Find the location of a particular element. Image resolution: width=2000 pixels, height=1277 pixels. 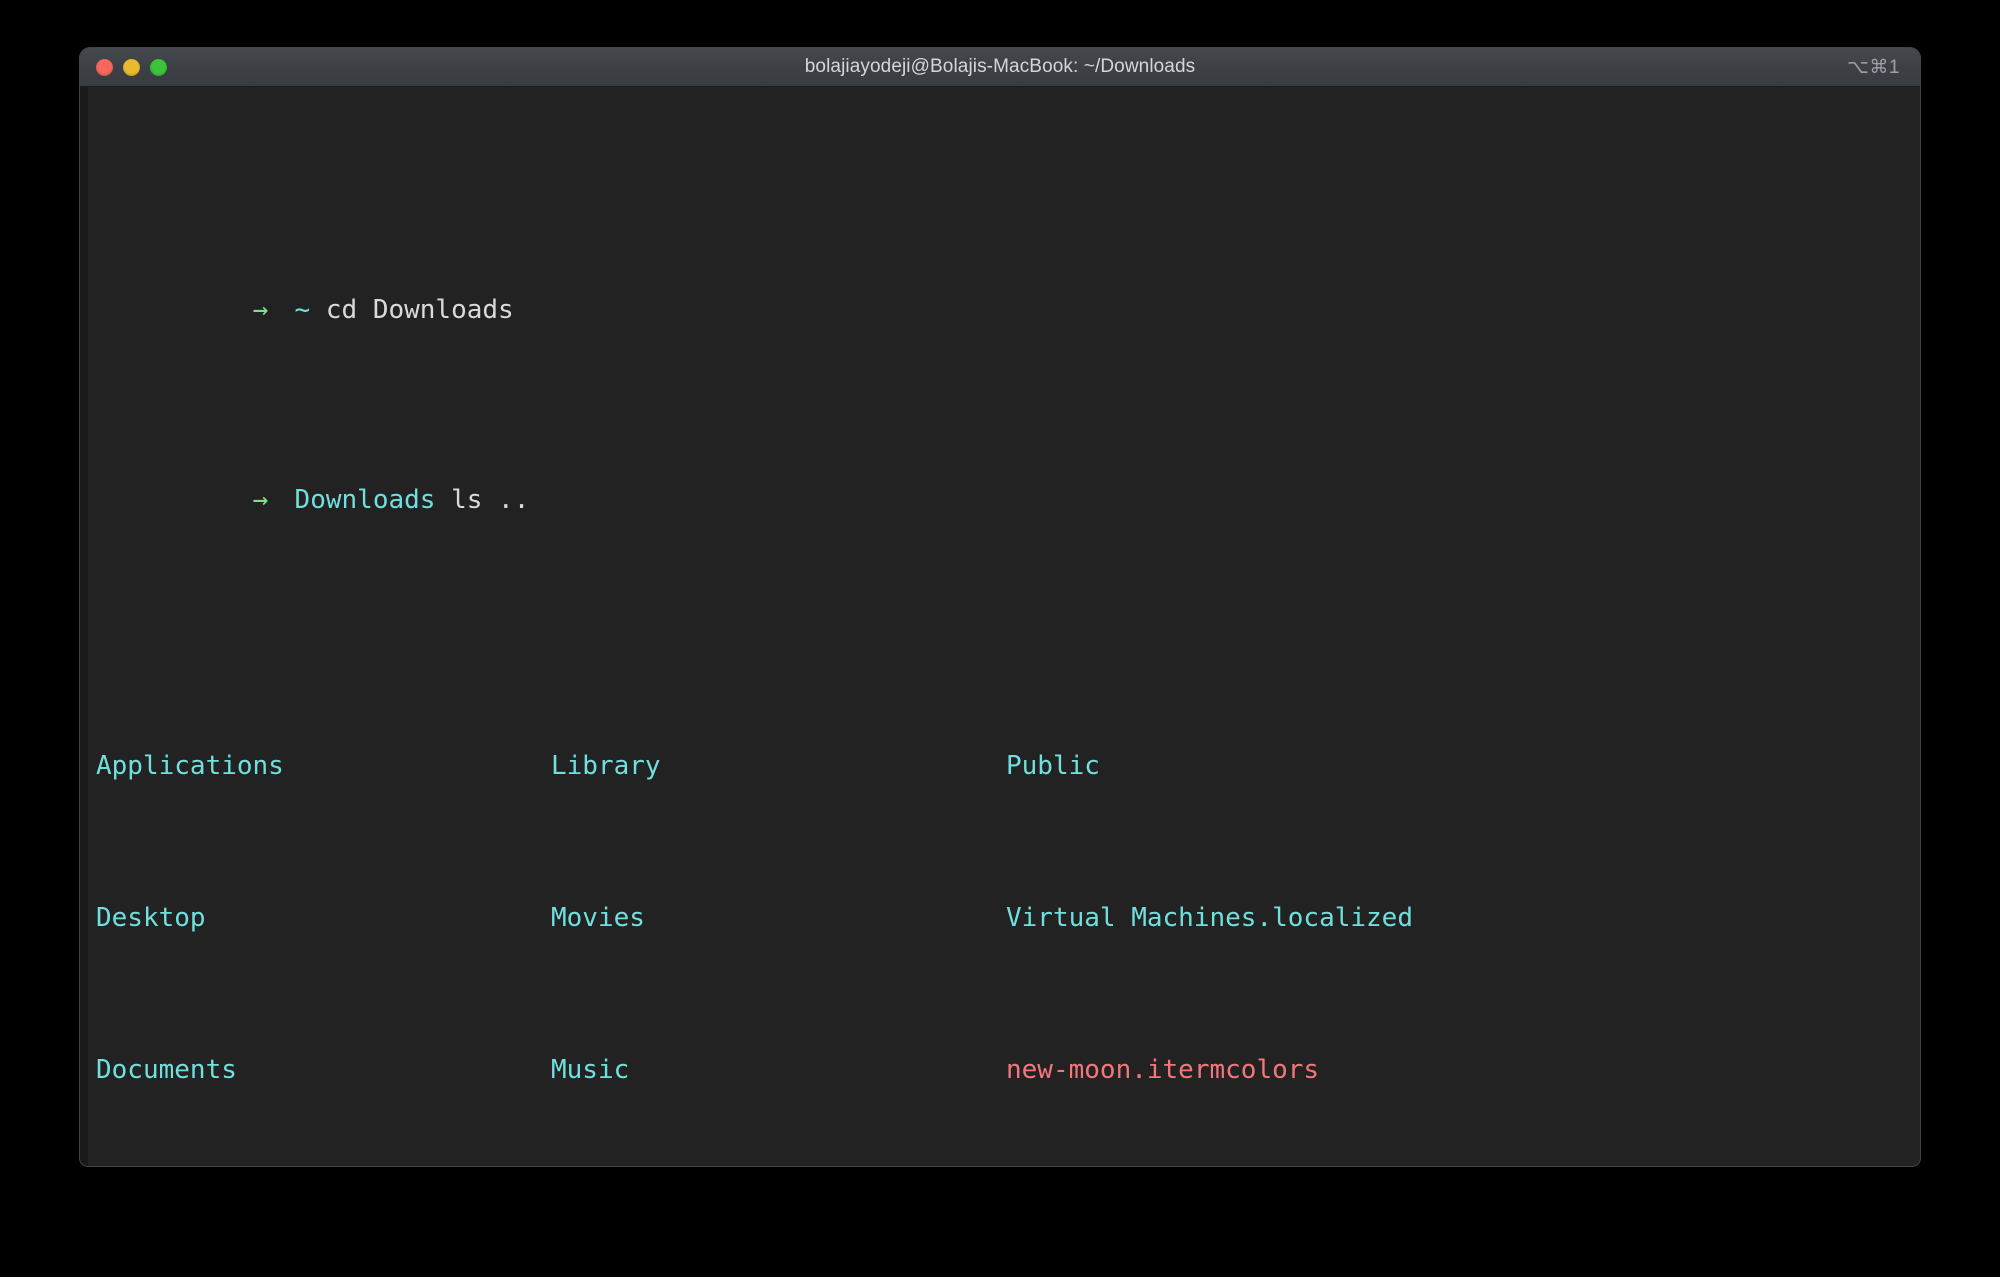

terminal-line-command: → ~ cd Downloads is located at coordinates (1008, 289).